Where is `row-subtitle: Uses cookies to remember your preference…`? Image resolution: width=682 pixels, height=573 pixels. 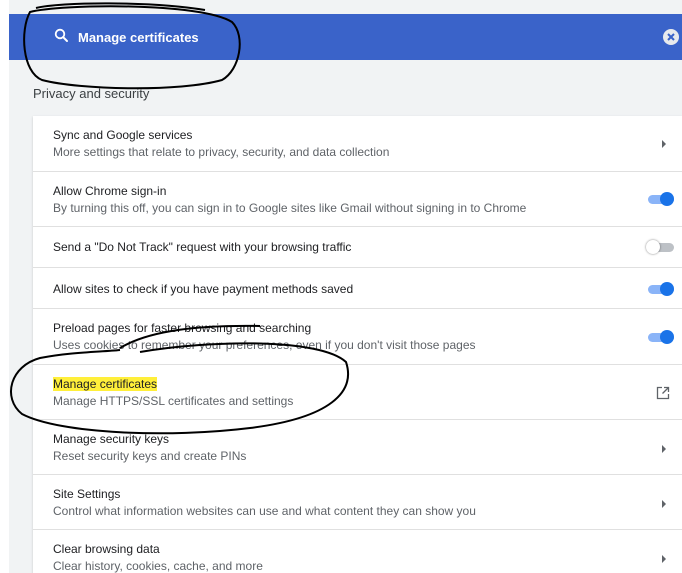
row-subtitle: Uses cookies to remember your preference… is located at coordinates (264, 345).